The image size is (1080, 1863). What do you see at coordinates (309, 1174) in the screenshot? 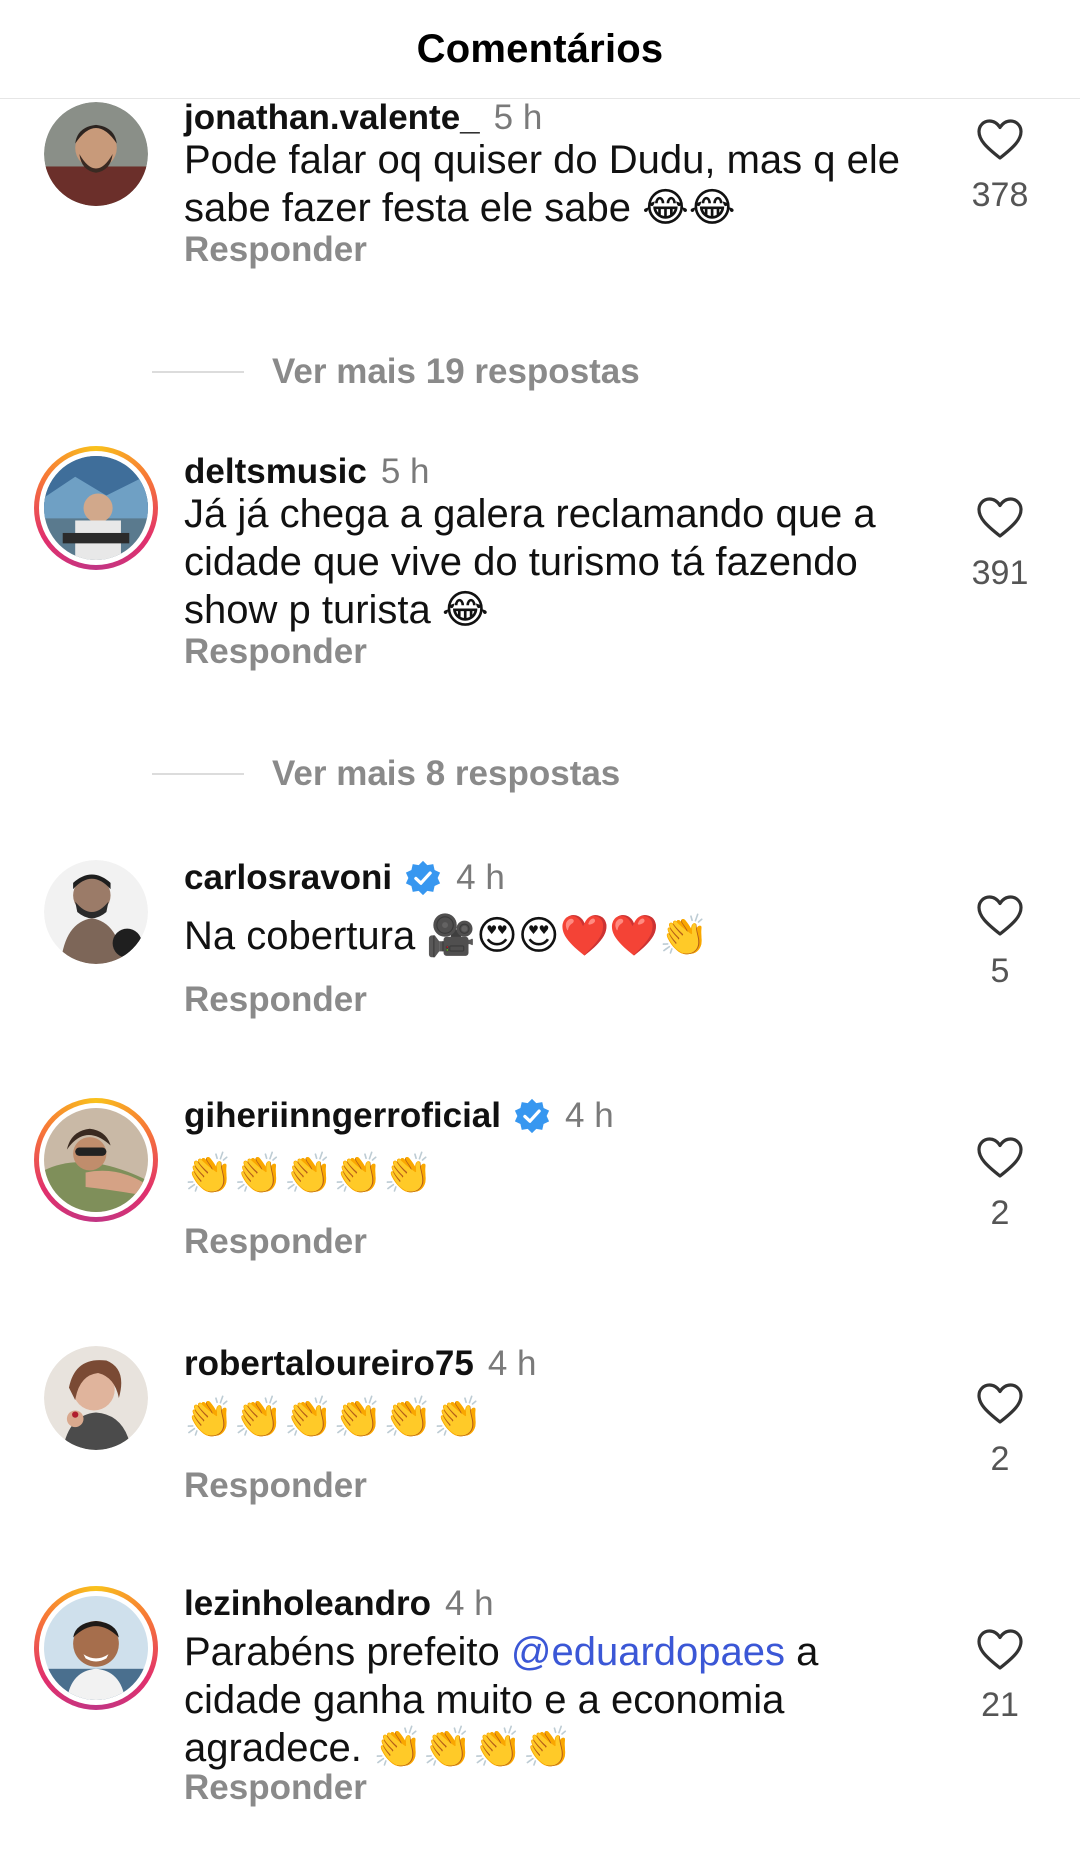
I see `comment-text: 👏👏👏👏👏` at bounding box center [309, 1174].